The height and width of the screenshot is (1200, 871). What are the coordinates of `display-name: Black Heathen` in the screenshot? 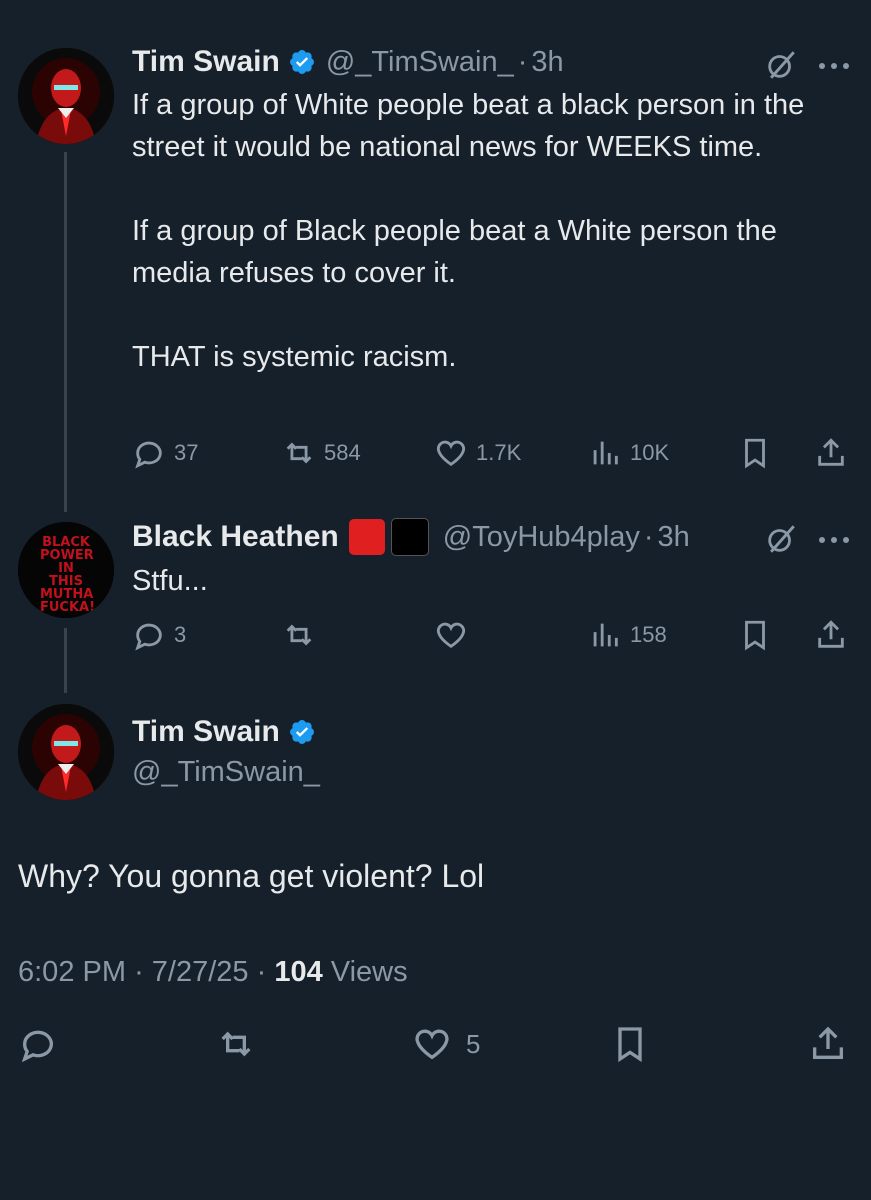 It's located at (235, 537).